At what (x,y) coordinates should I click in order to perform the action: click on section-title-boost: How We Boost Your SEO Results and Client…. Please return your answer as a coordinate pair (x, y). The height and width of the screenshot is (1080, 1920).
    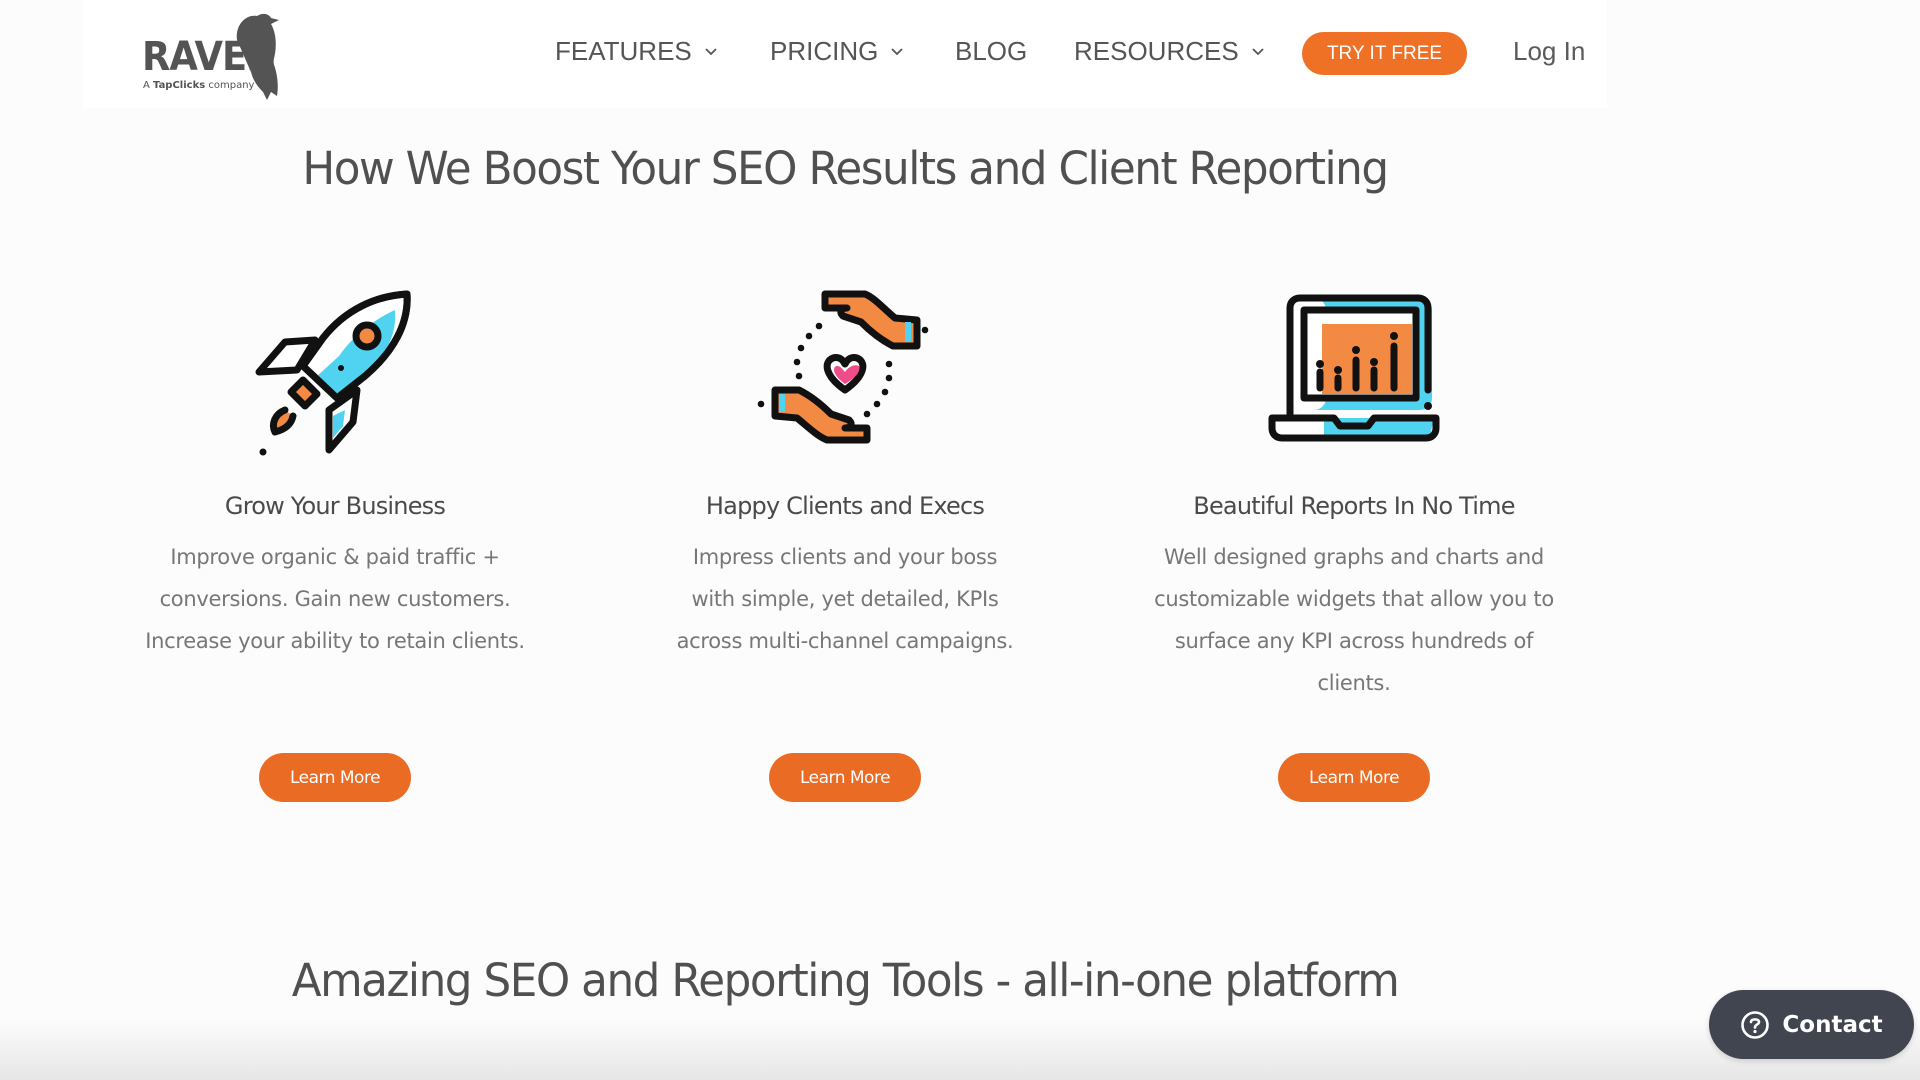
    Looking at the image, I should click on (845, 168).